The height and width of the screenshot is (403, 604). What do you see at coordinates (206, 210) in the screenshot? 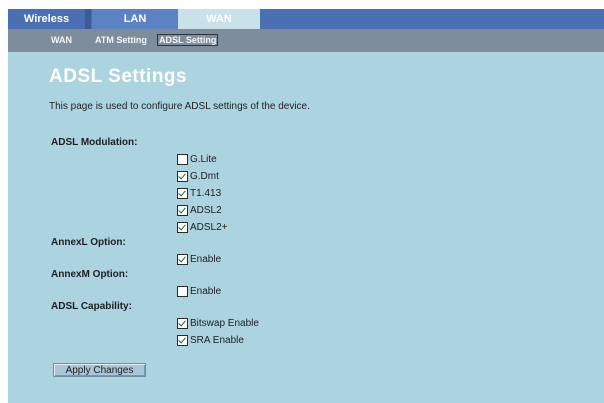
I see `checkbox-label: ADSL2` at bounding box center [206, 210].